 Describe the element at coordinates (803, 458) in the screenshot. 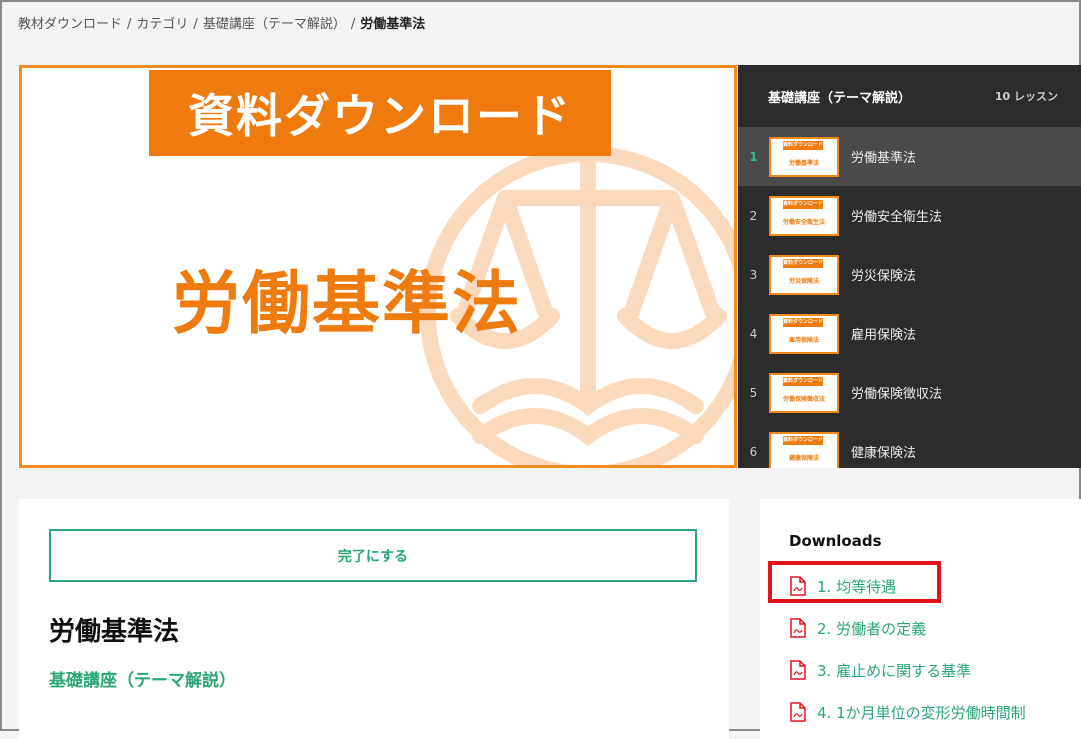

I see `thumbnail-title: 健康保険法` at that location.